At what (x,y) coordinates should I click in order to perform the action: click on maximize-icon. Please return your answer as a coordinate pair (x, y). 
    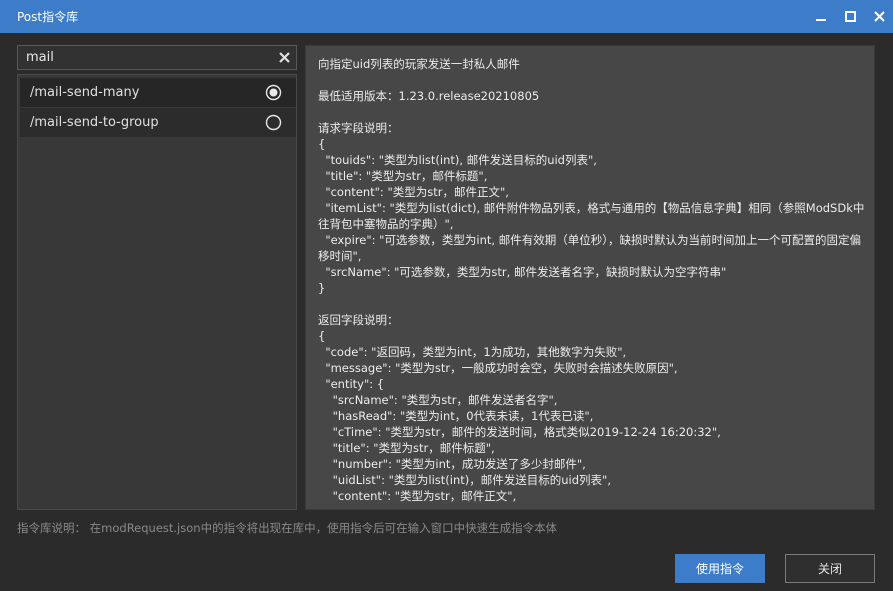
    Looking at the image, I should click on (850, 16).